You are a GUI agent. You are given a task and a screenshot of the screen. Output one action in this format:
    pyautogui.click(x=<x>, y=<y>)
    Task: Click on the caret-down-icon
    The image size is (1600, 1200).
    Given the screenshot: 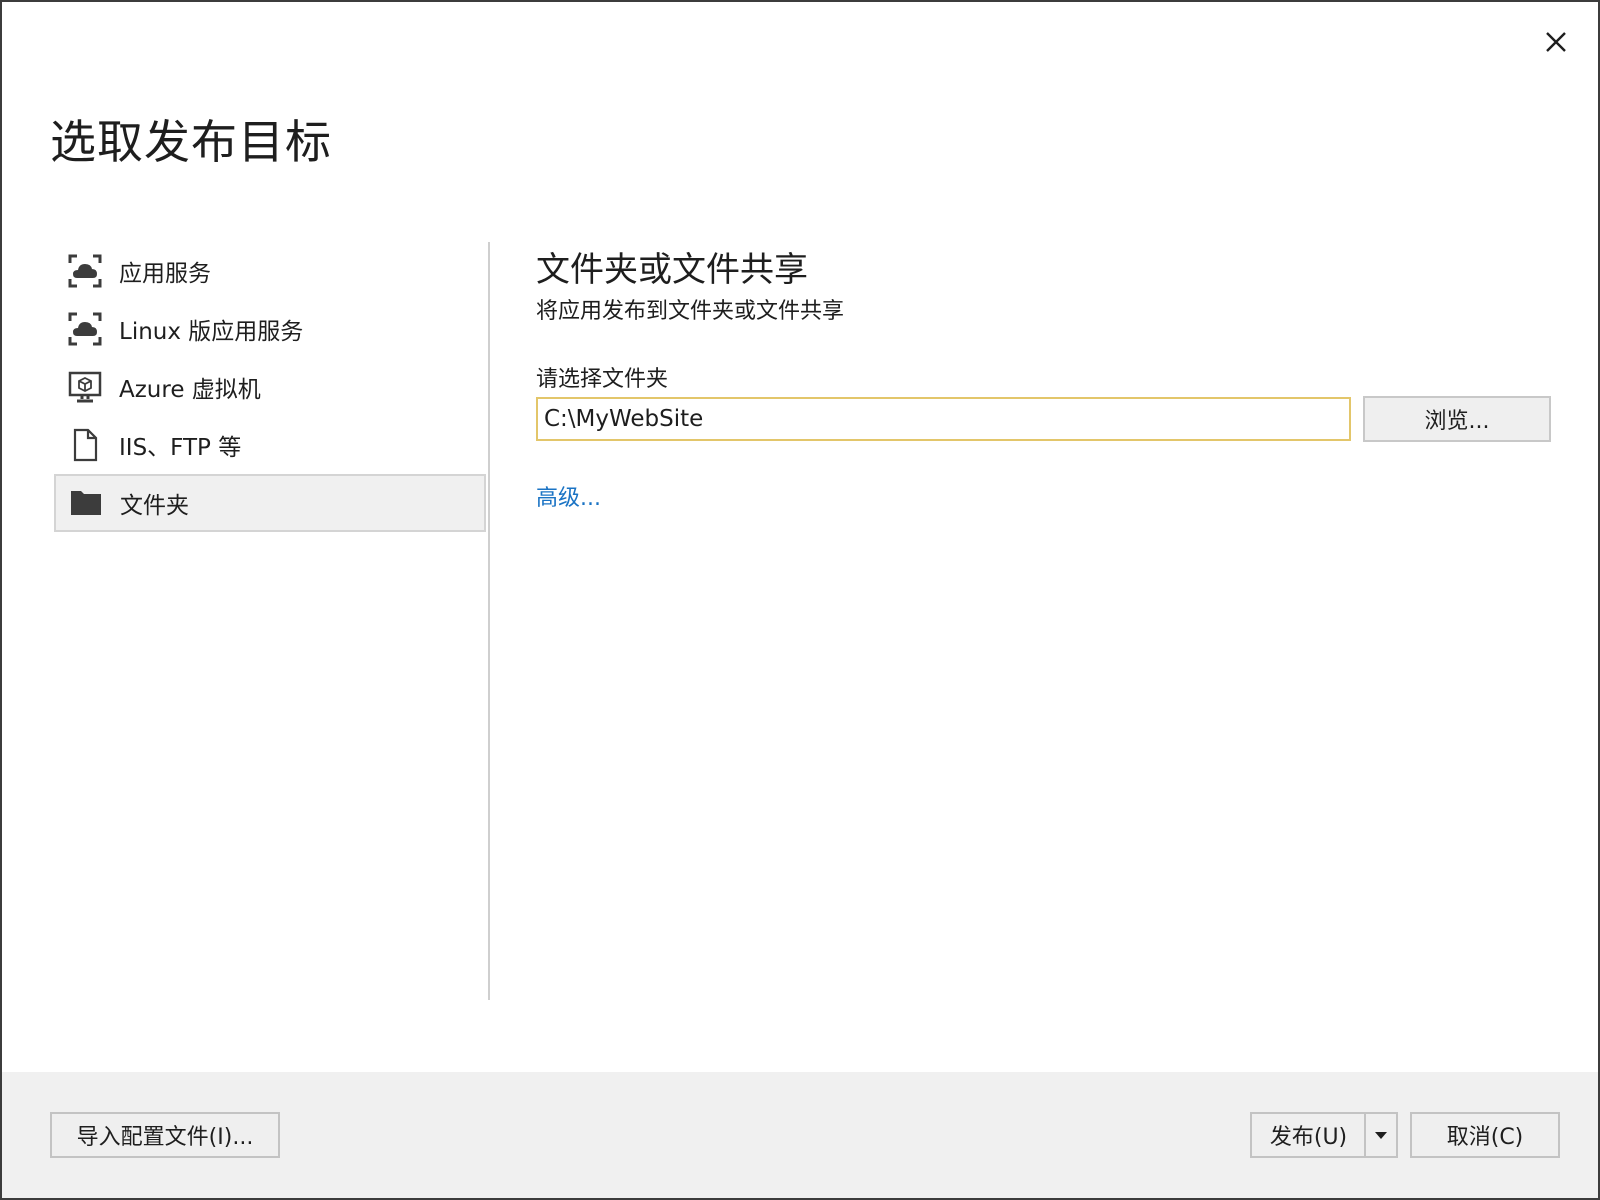 What is the action you would take?
    pyautogui.click(x=1381, y=1135)
    